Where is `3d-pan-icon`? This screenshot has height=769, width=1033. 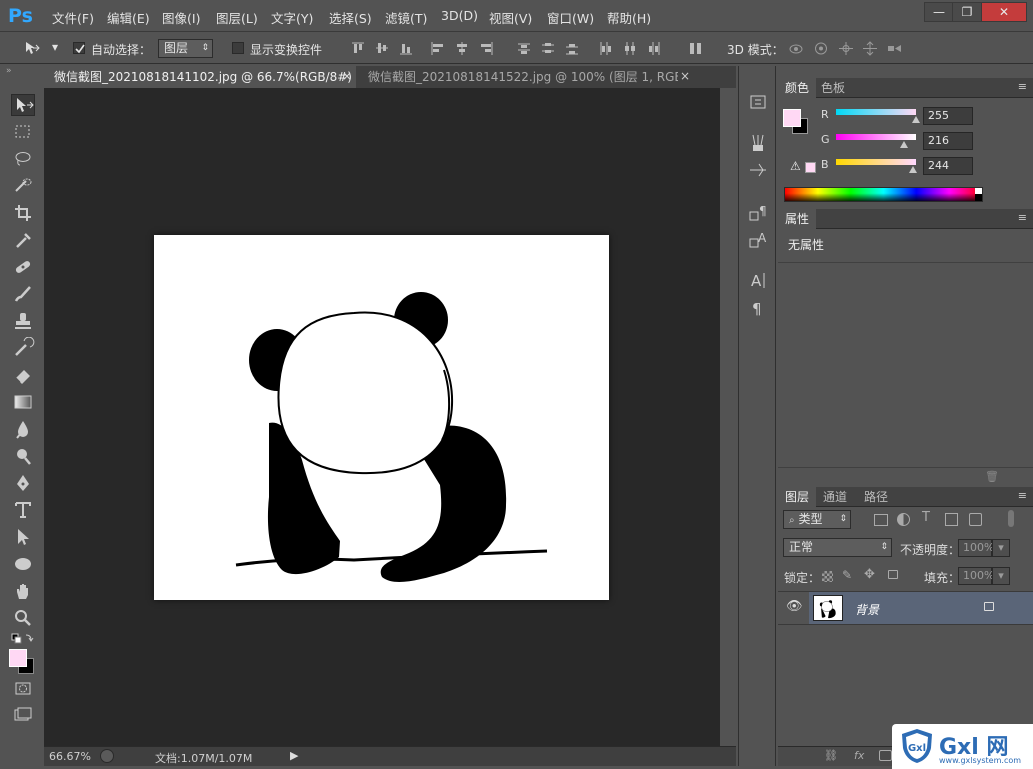 3d-pan-icon is located at coordinates (846, 48).